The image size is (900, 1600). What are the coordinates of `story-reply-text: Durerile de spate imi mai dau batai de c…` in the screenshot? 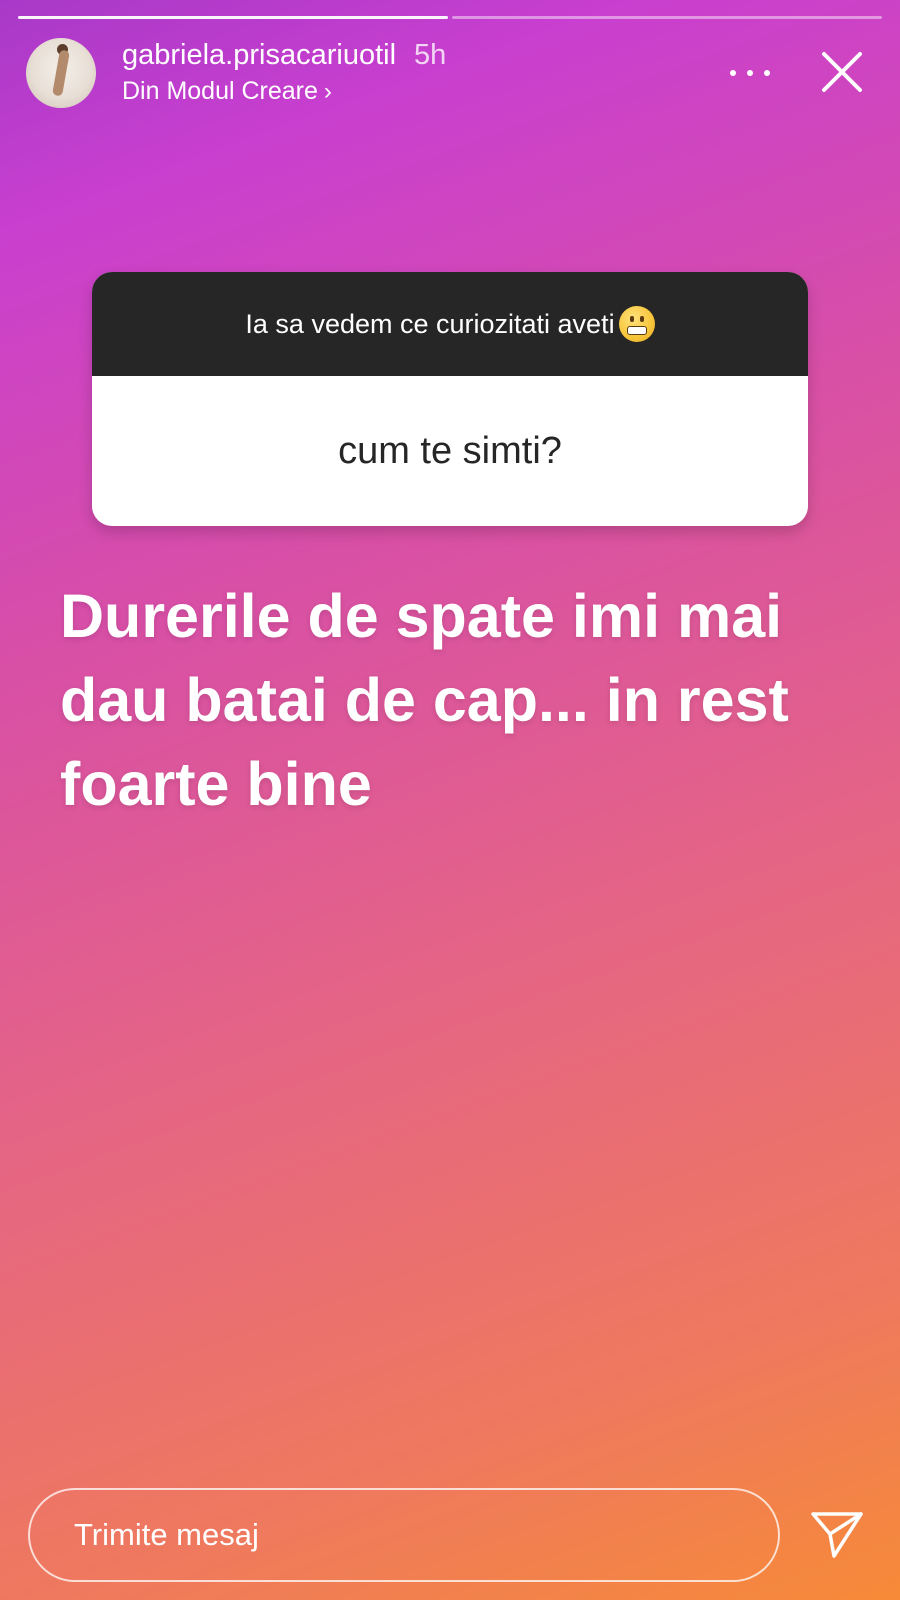 It's located at (424, 700).